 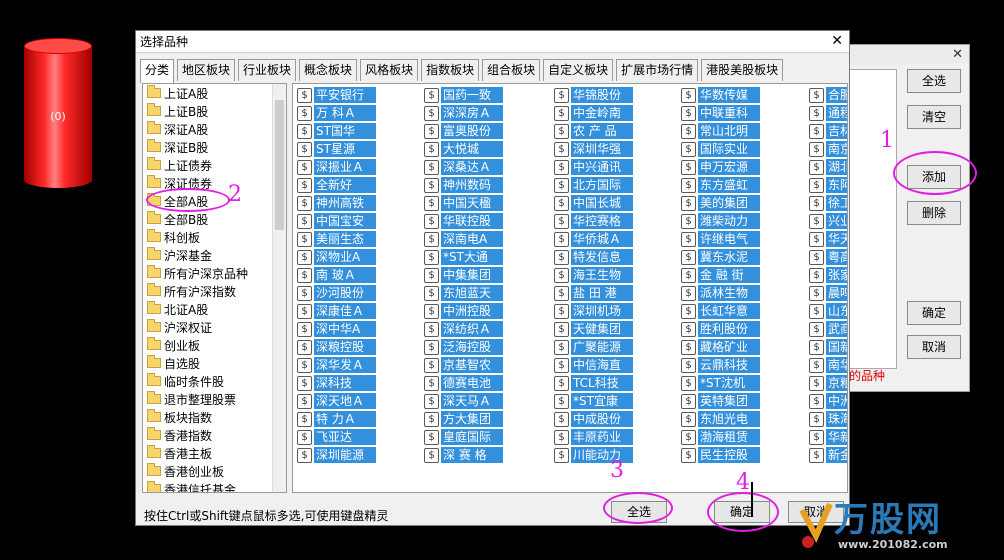 I want to click on stock-item: $ 中国天楹, so click(x=463, y=203).